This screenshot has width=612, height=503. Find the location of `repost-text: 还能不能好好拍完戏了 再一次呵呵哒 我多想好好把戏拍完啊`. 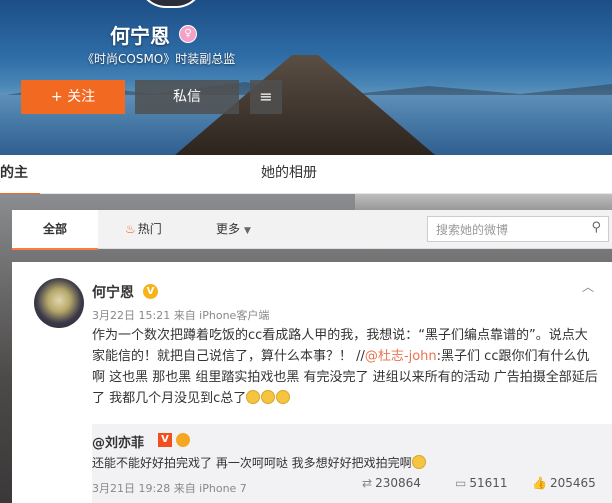

repost-text: 还能不能好好拍完戏了 再一次呵呵哒 我多想好好把戏拍完啊 is located at coordinates (259, 462).